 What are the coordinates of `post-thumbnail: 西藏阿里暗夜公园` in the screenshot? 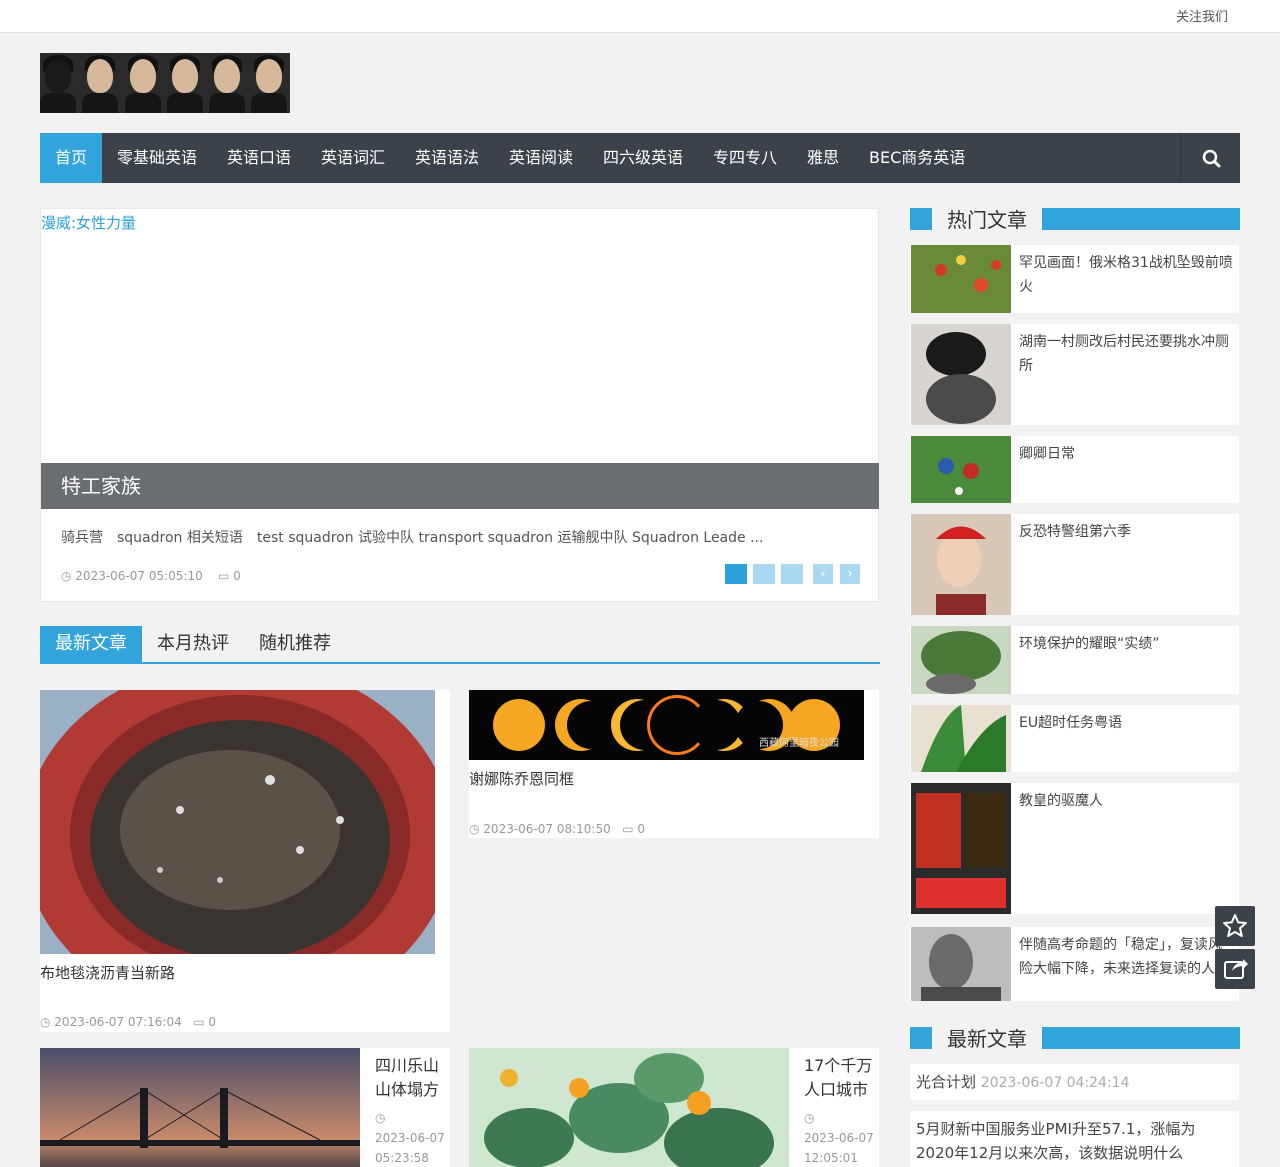 It's located at (666, 725).